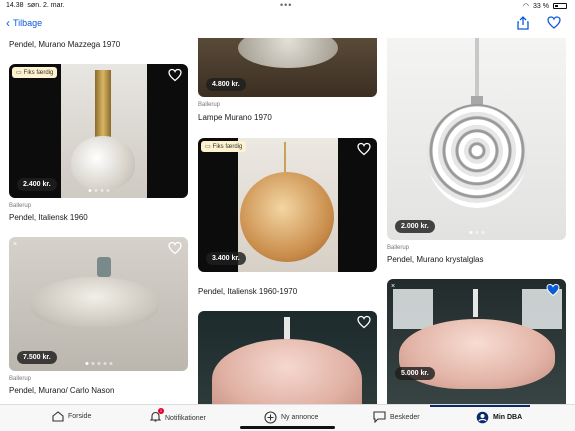 The image size is (575, 431). I want to click on listing-title: Pendel, Murano/ Carlo Nason, so click(61, 390).